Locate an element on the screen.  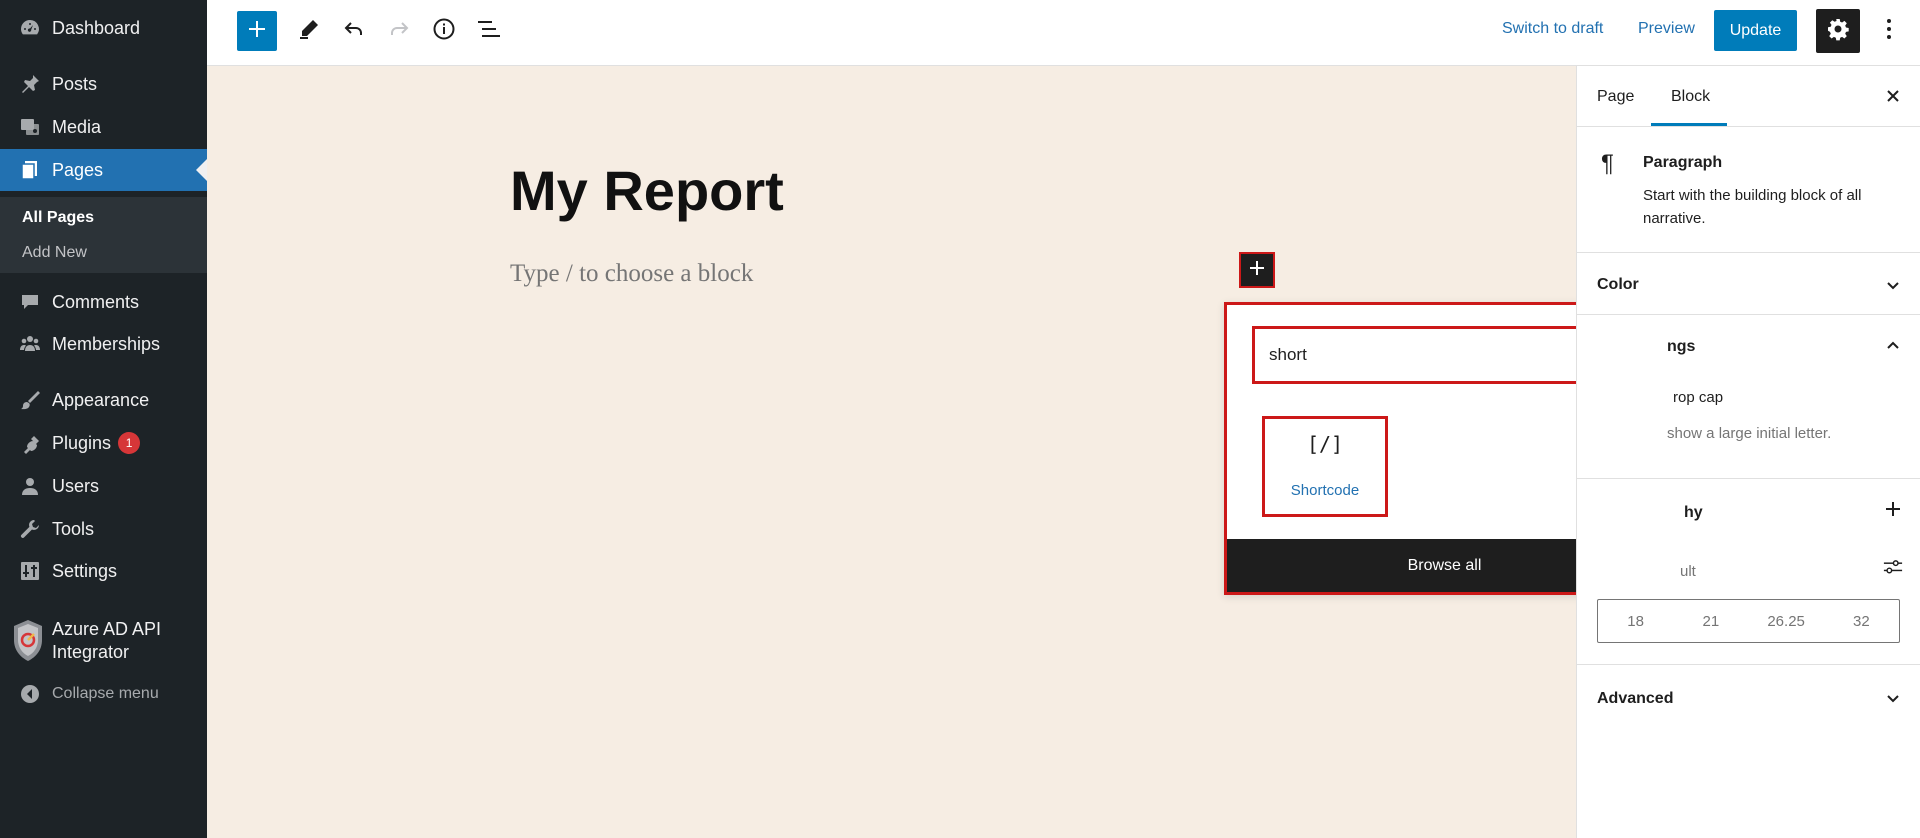
typography-panel-title: hy is located at coordinates (1693, 512).